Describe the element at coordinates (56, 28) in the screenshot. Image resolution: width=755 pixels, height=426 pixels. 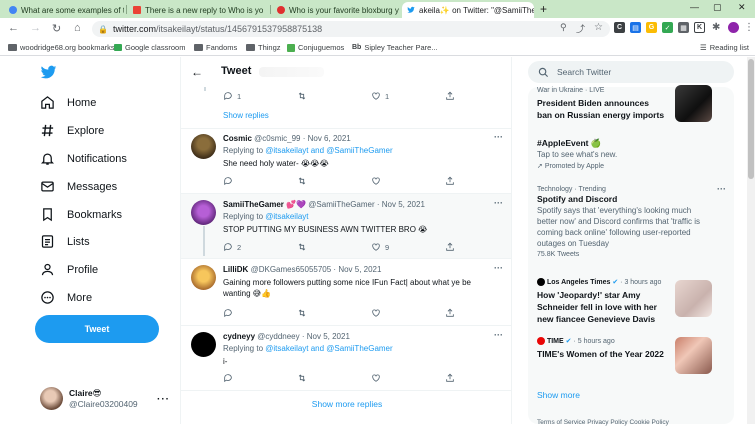
I see `reload-icon: ↻` at that location.